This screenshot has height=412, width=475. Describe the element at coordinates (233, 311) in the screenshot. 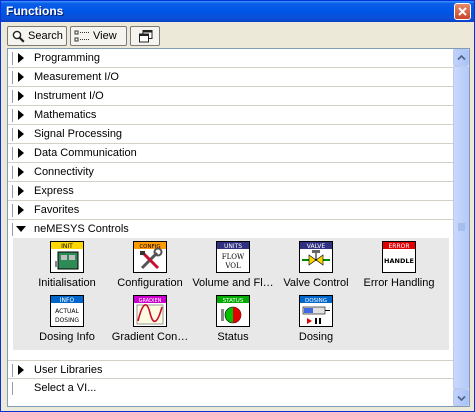

I see `status-icon: STATUS` at that location.